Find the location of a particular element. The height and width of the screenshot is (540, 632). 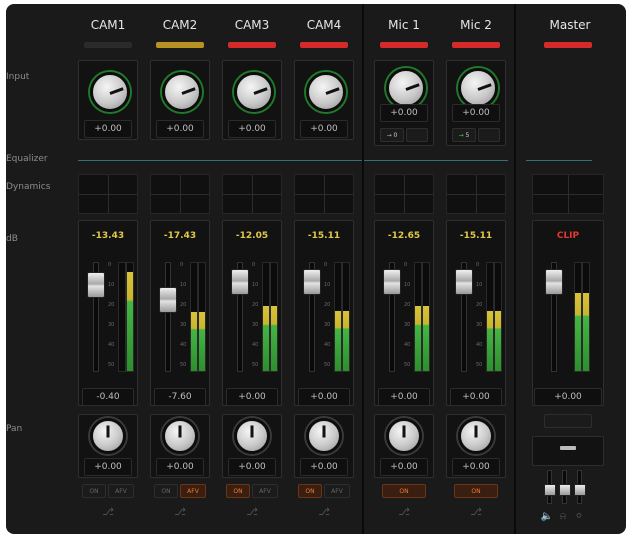

headphones-level-handle is located at coordinates (565, 490).